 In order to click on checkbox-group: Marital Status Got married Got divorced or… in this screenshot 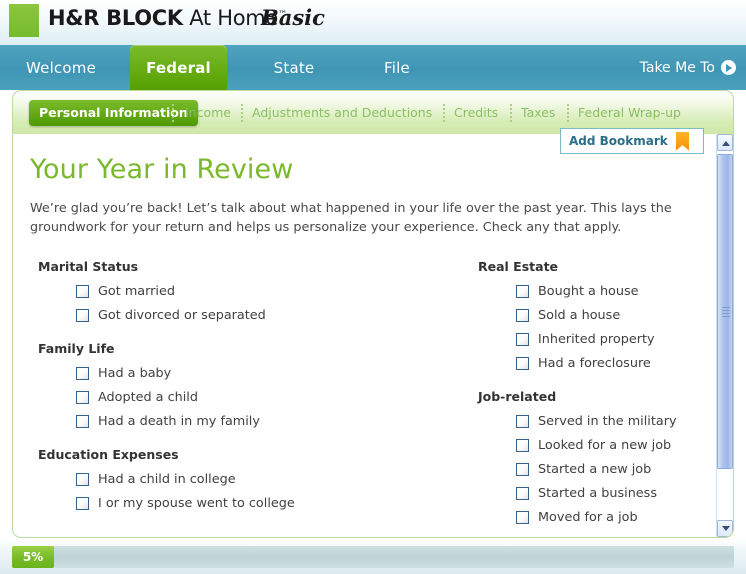, I will do `click(248, 293)`.